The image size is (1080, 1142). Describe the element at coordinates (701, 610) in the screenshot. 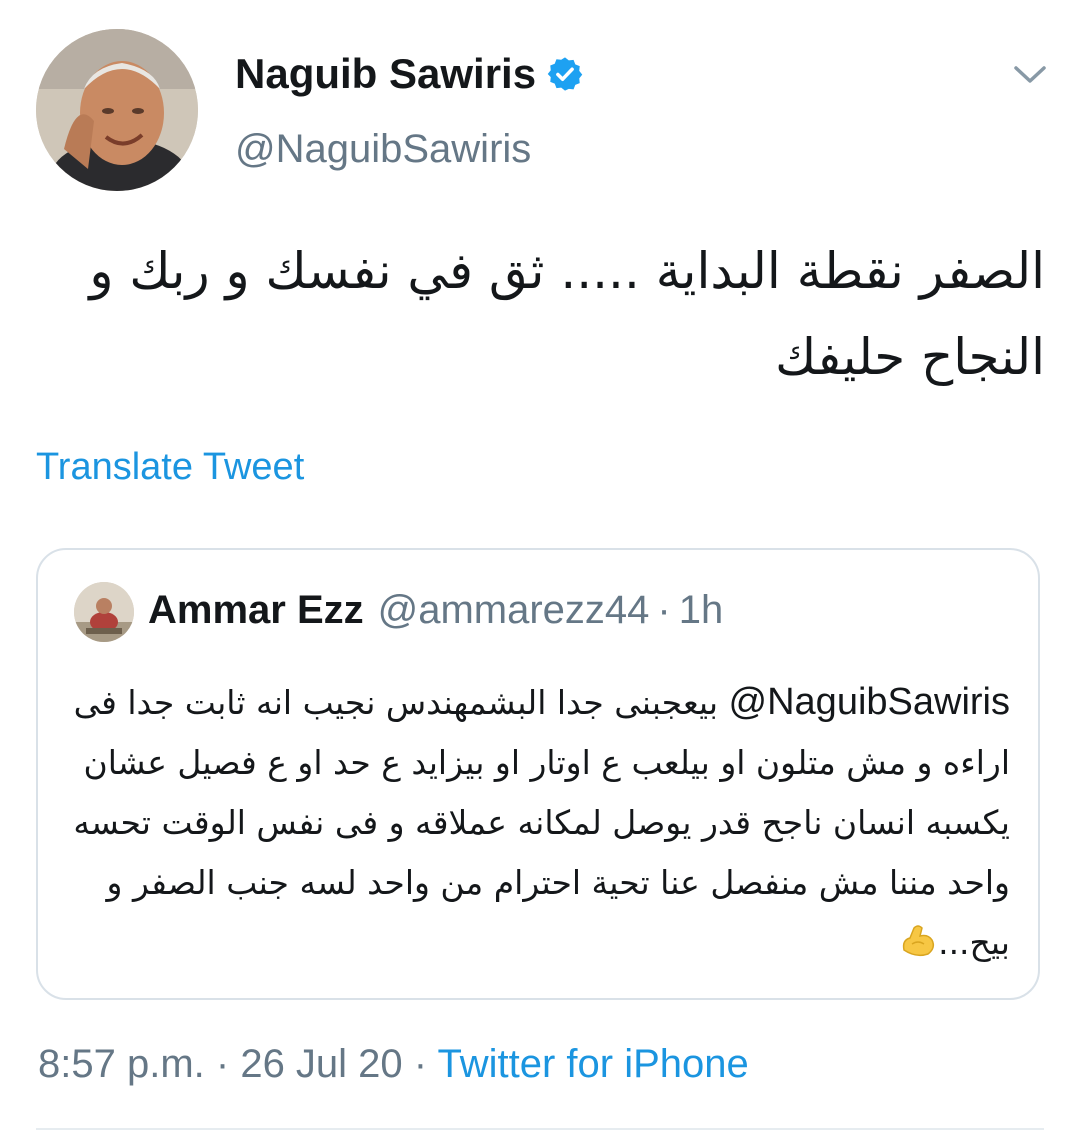

I see `quoted-tweet-time: 1h` at that location.